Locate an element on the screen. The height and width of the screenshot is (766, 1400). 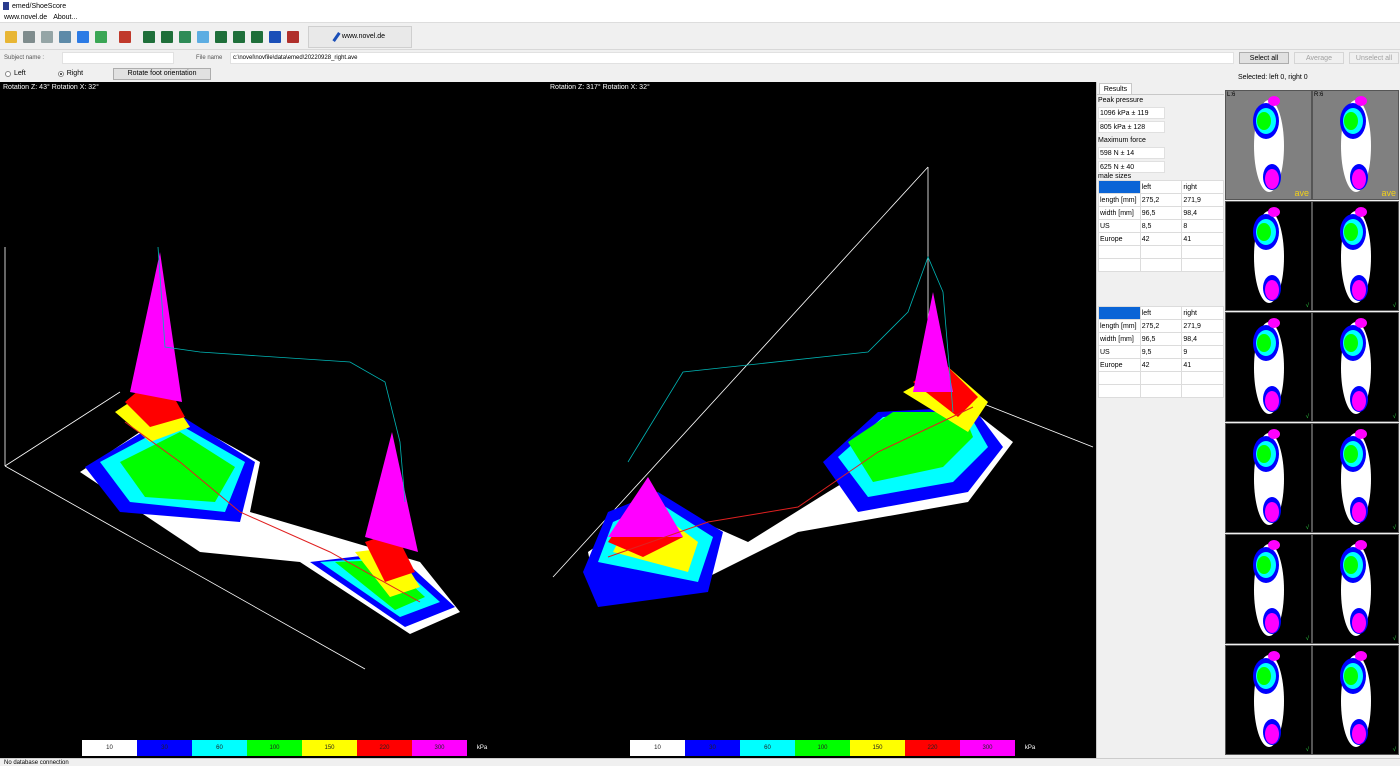
foot-button is located at coordinates (100, 37).